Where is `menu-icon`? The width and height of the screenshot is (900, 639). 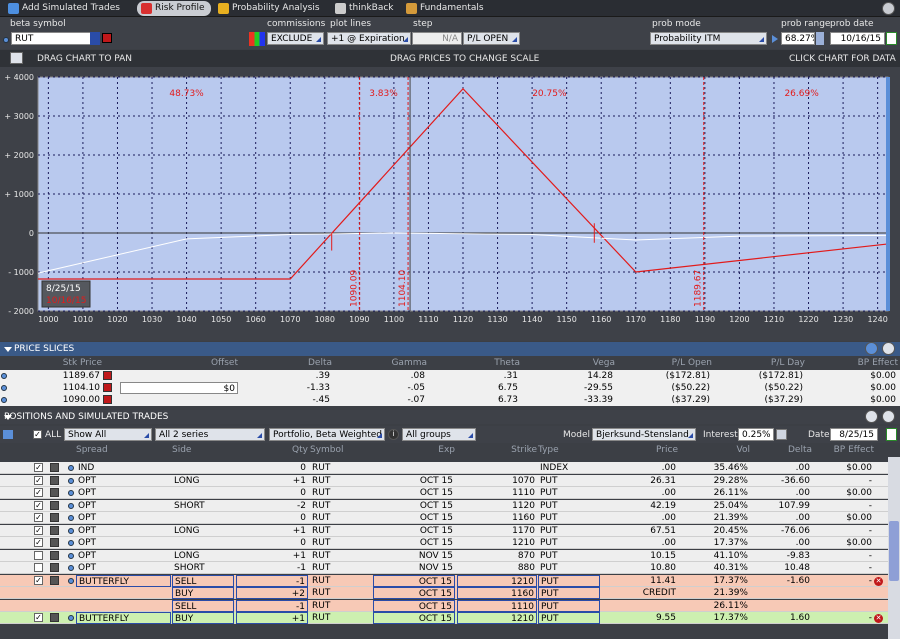 menu-icon is located at coordinates (888, 8).